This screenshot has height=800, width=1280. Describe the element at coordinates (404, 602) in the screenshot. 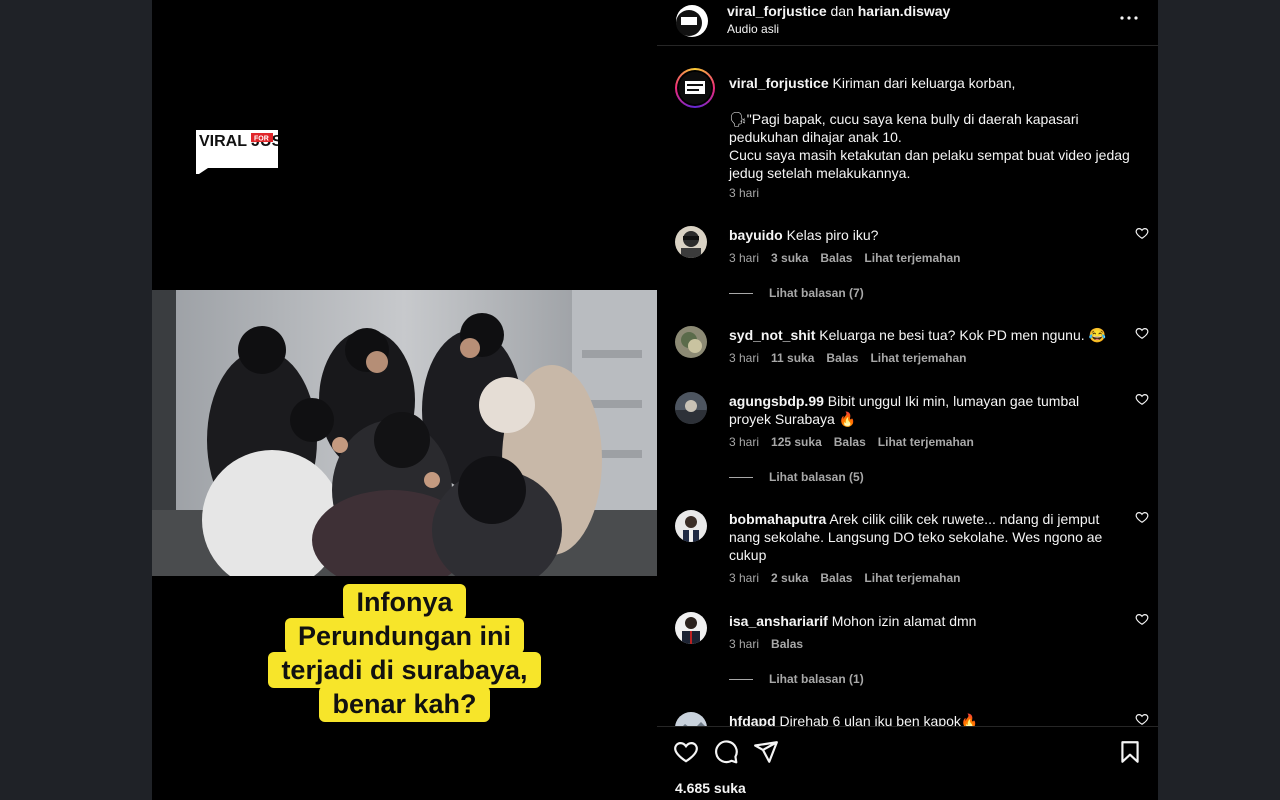

I see `caption-line-1: Infonya` at that location.